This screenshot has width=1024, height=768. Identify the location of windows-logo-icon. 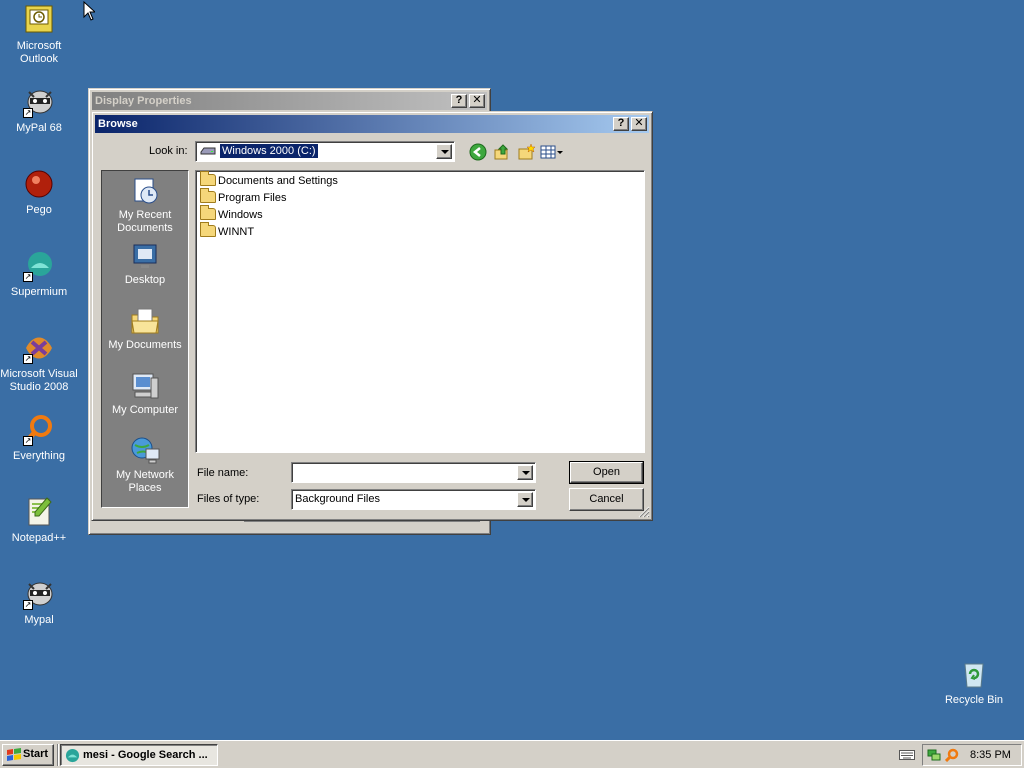
(14, 754).